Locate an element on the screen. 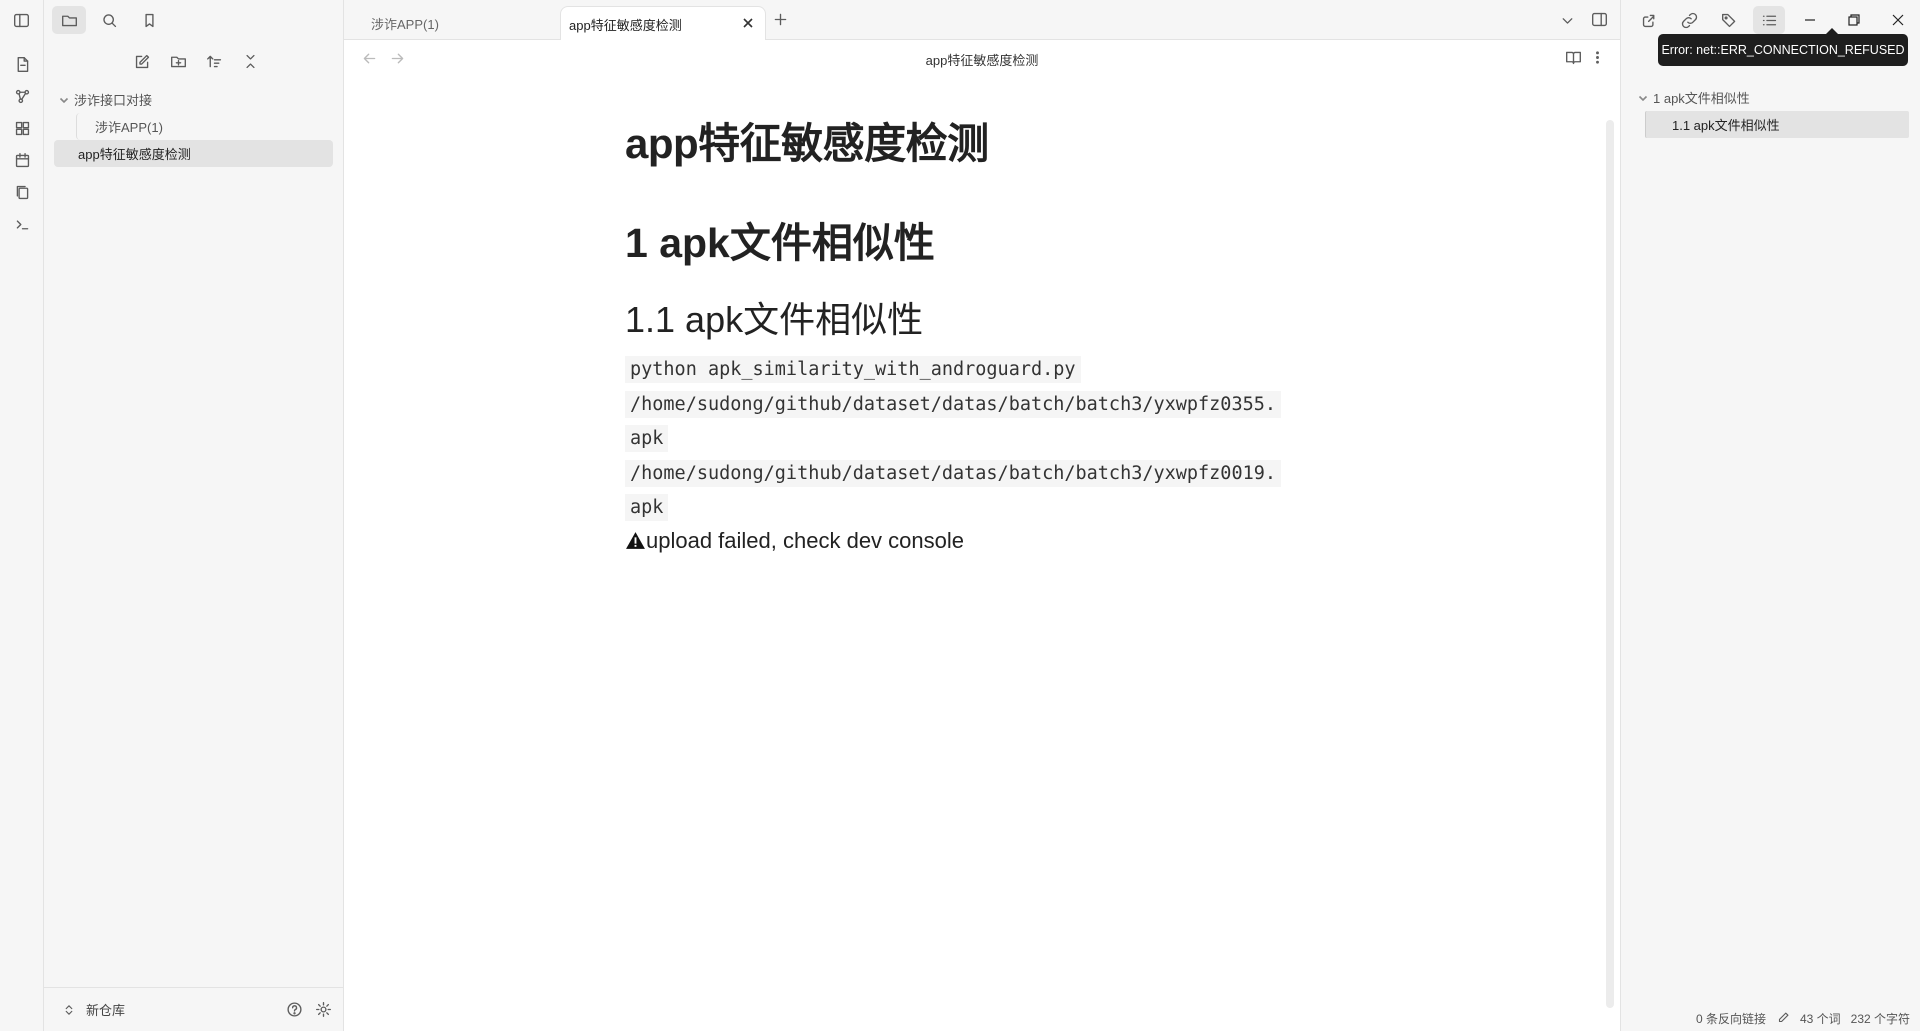 Image resolution: width=1920 pixels, height=1031 pixels. tab-bar: 涉诈APP(1) app特征敏感度检测 is located at coordinates (982, 20).